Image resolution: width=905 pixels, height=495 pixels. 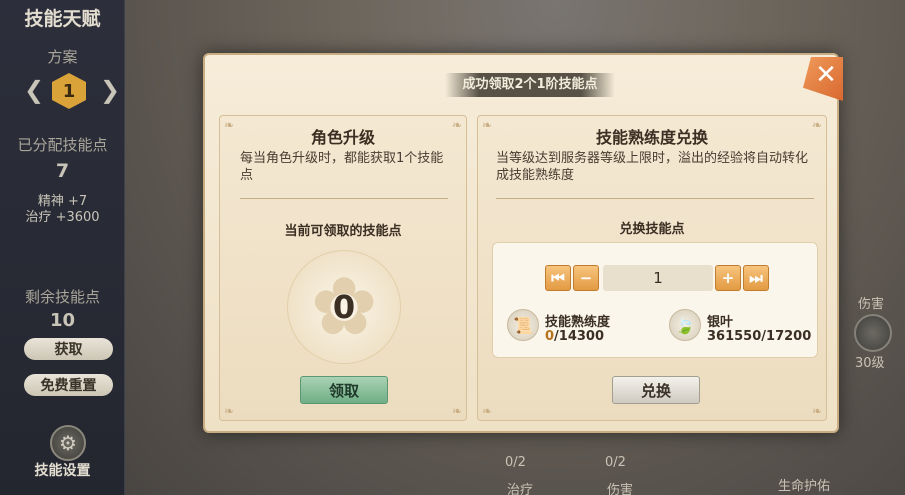 I want to click on available-points-value: 0, so click(x=344, y=307).